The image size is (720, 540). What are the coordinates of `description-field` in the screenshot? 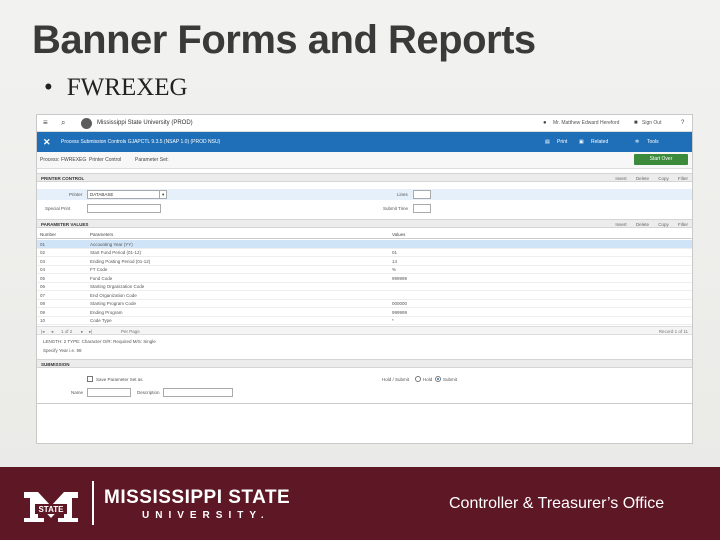 It's located at (198, 392).